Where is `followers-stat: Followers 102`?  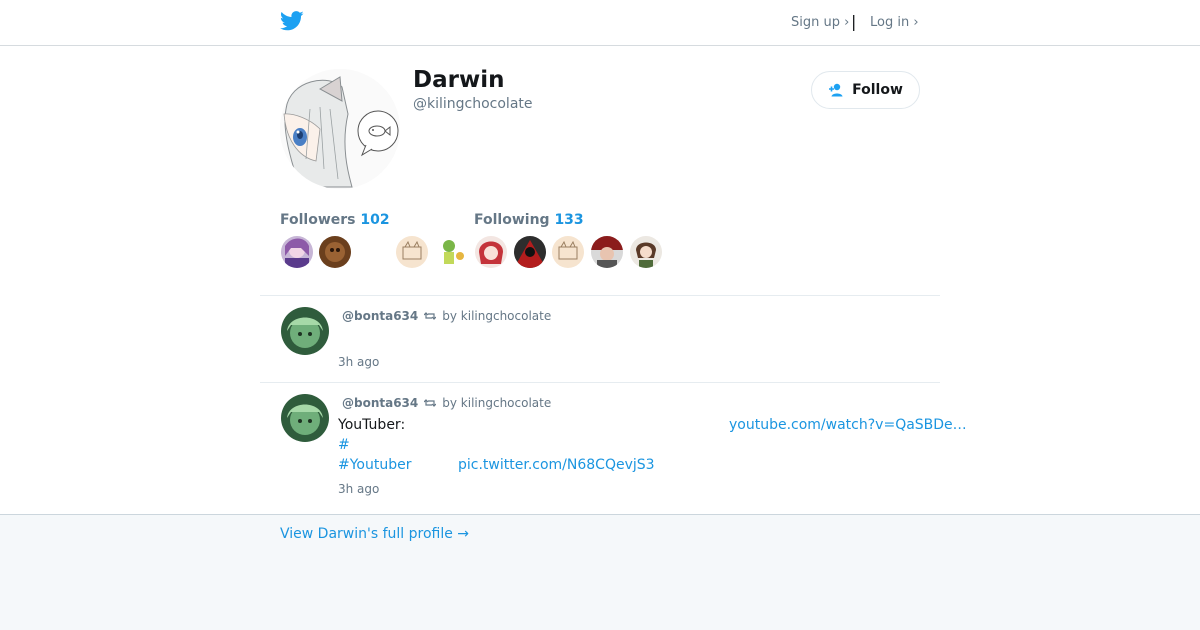
followers-stat: Followers 102 is located at coordinates (335, 220).